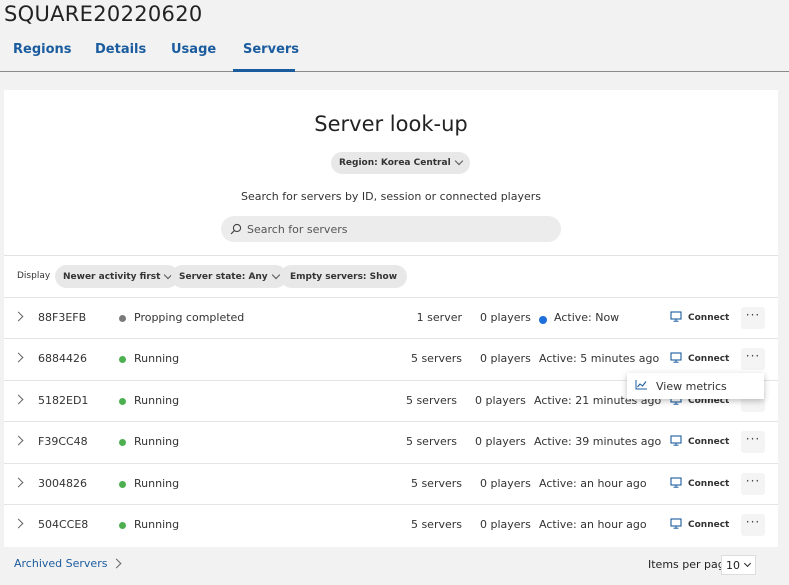 This screenshot has height=585, width=789. I want to click on row-context-menu: View metrics, so click(695, 386).